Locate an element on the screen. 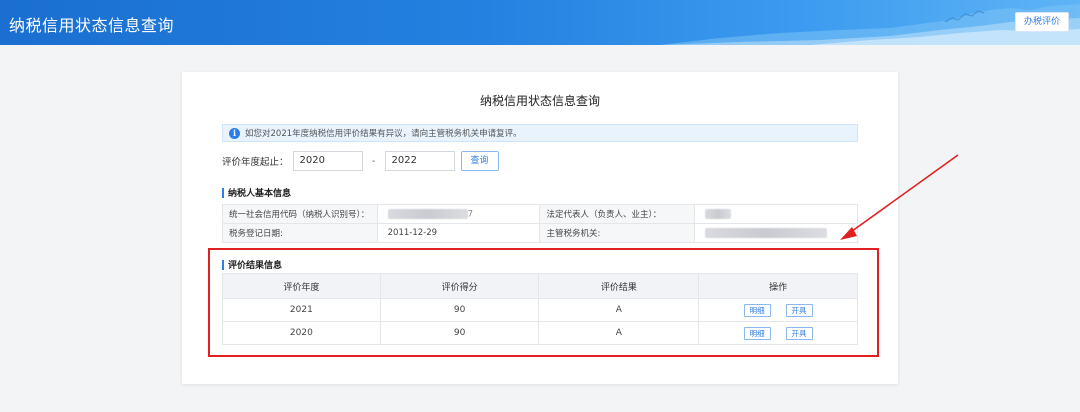  year-range-label: 评价年度起止： is located at coordinates (255, 162).